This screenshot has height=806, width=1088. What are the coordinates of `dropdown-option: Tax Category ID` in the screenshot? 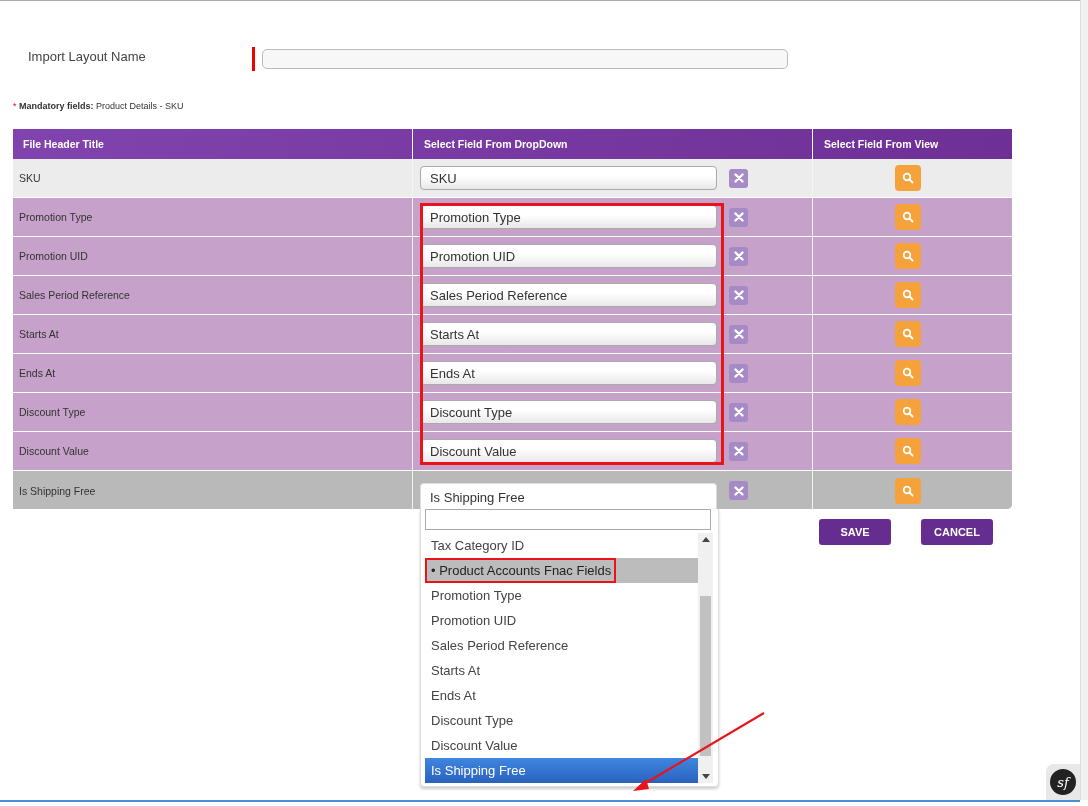 It's located at (561, 545).